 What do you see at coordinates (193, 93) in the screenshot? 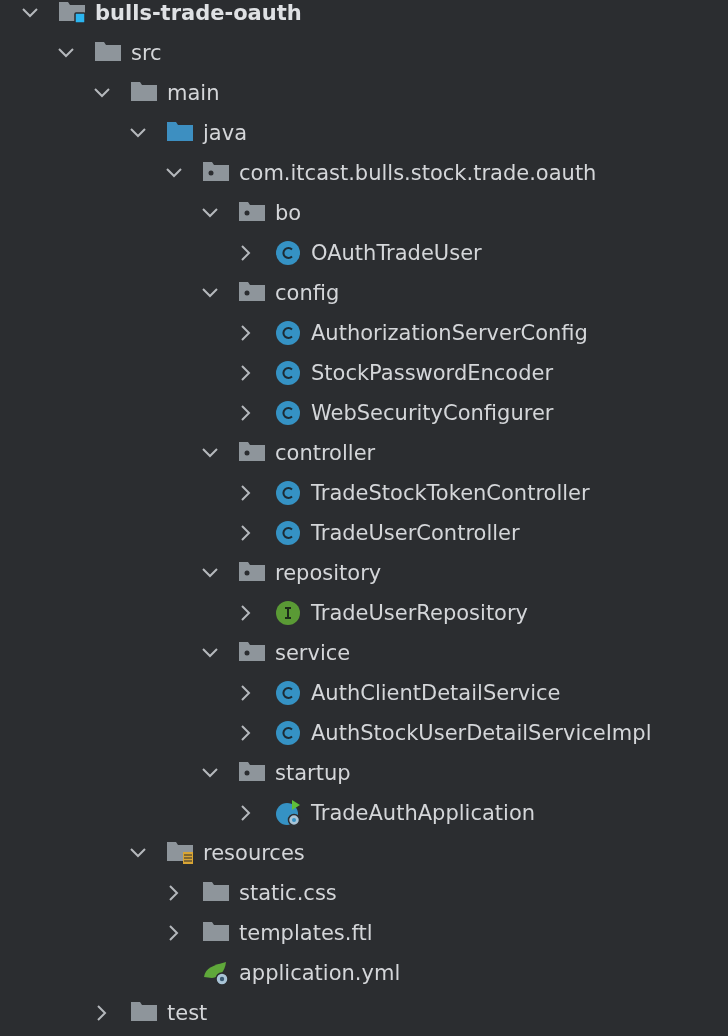
I see `tree-item-label: main` at bounding box center [193, 93].